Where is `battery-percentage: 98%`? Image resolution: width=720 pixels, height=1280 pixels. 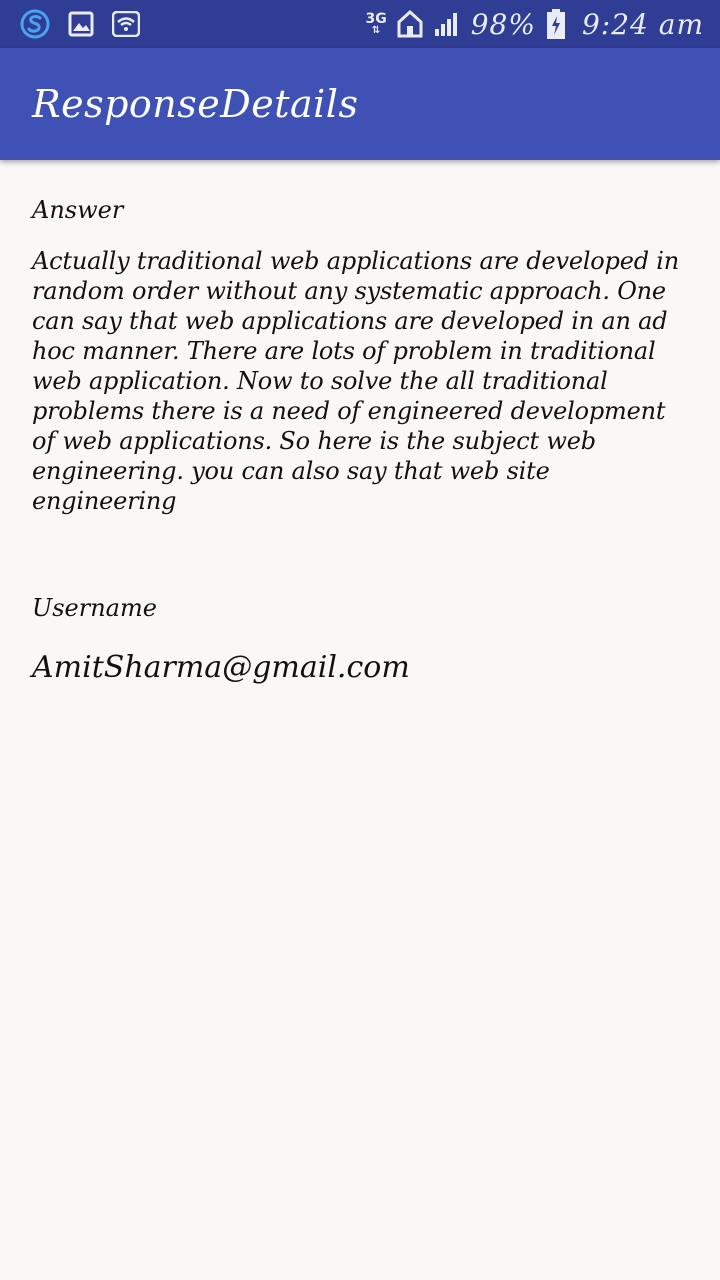
battery-percentage: 98% is located at coordinates (503, 24).